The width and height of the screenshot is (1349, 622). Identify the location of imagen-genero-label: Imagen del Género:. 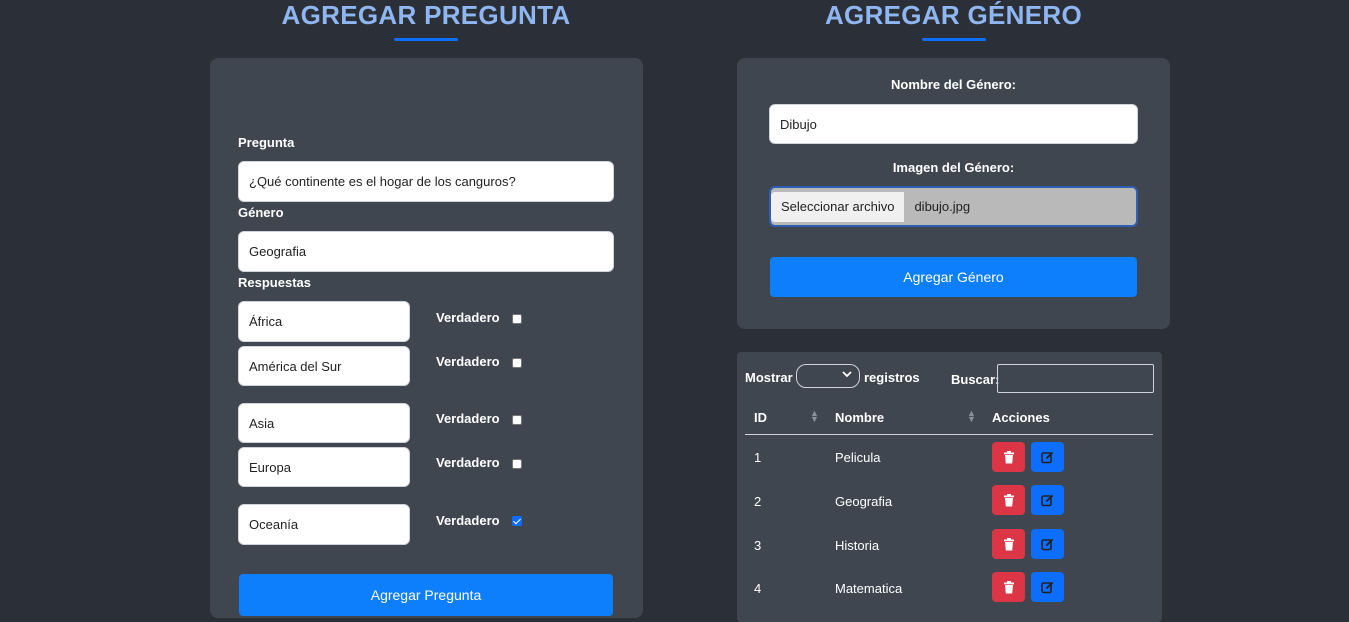
(953, 167).